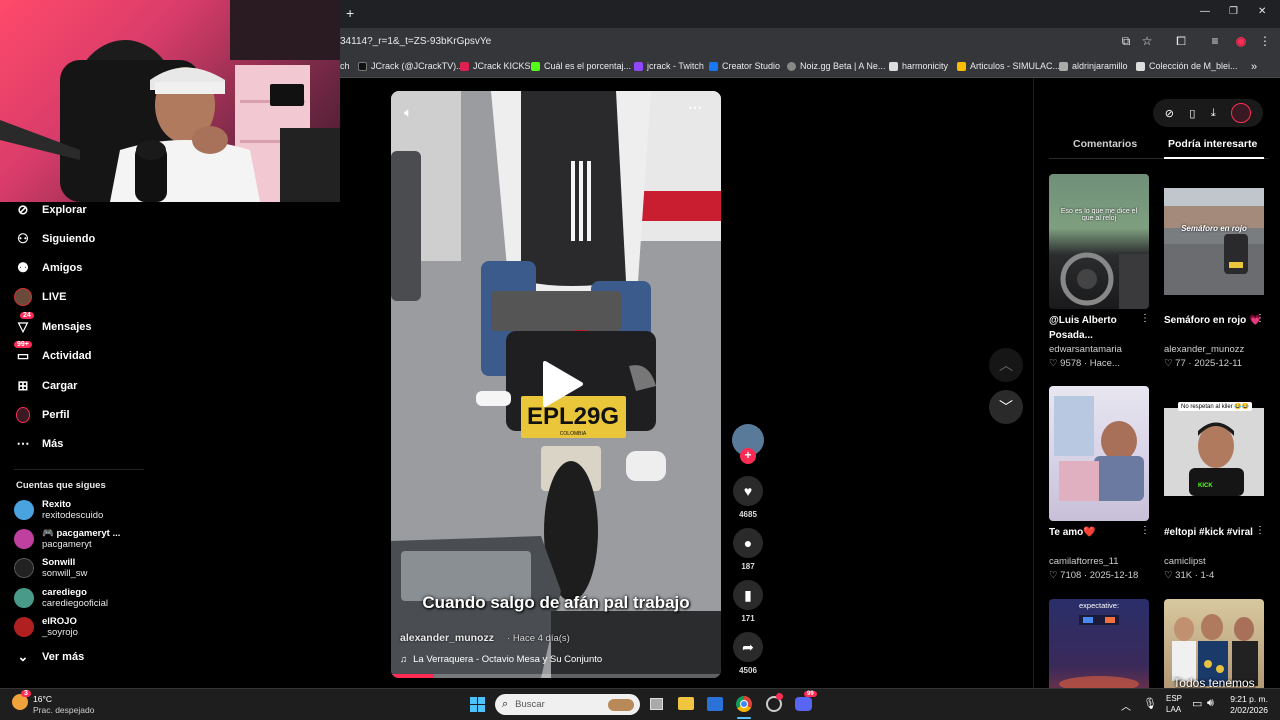  Describe the element at coordinates (1205, 486) in the screenshot. I see `svg-text: KICK` at that location.